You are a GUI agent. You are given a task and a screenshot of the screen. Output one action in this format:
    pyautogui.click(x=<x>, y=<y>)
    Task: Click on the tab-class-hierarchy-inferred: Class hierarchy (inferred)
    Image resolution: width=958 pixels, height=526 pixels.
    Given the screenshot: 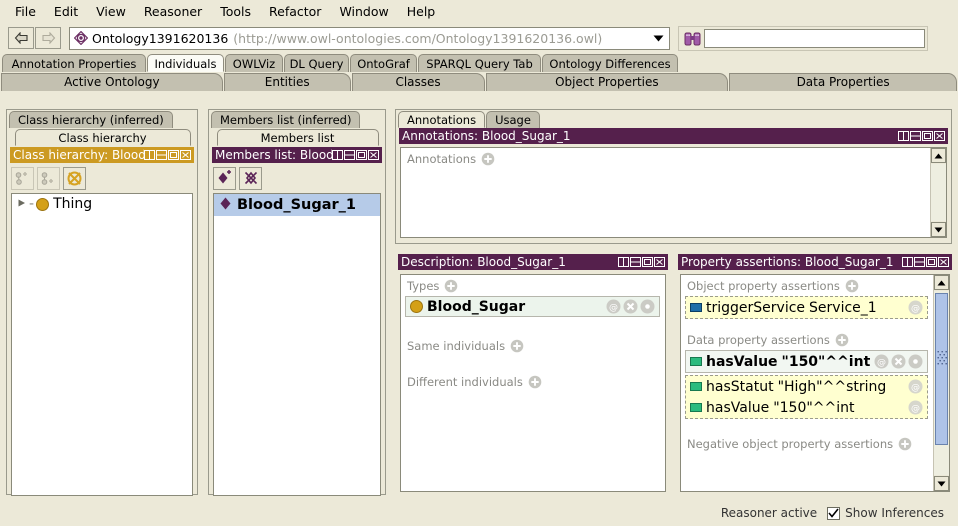 What is the action you would take?
    pyautogui.click(x=91, y=119)
    